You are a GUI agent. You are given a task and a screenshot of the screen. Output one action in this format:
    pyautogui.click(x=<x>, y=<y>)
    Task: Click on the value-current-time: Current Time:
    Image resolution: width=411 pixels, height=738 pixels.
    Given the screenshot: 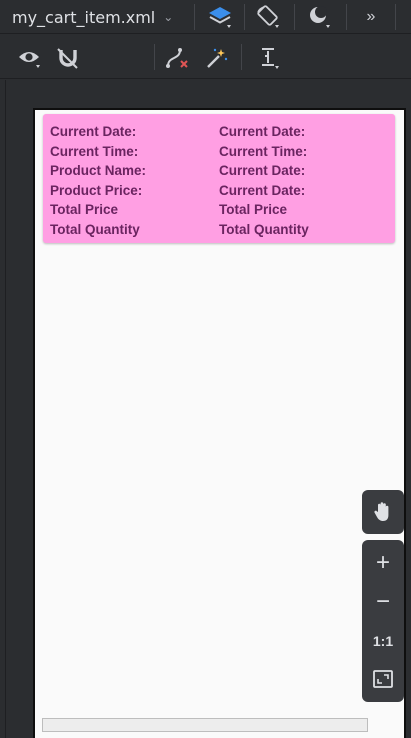 What is the action you would take?
    pyautogui.click(x=263, y=151)
    